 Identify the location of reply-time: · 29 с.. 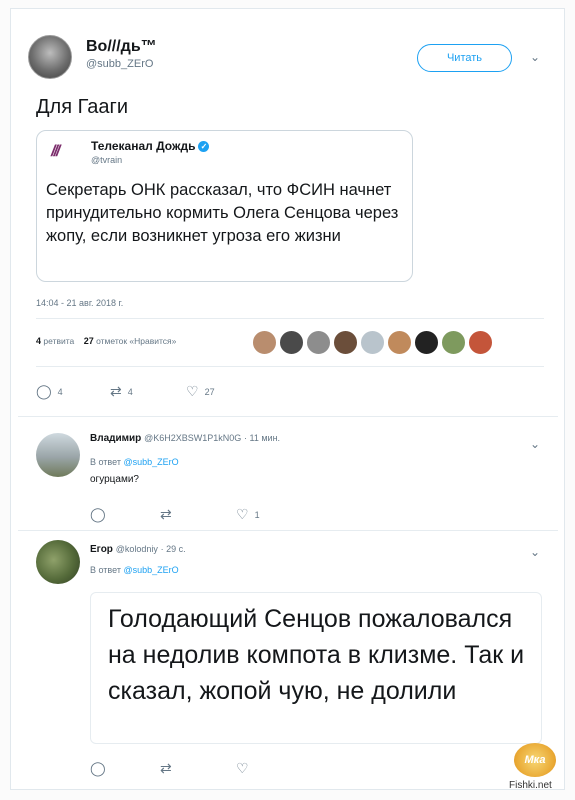
(173, 549).